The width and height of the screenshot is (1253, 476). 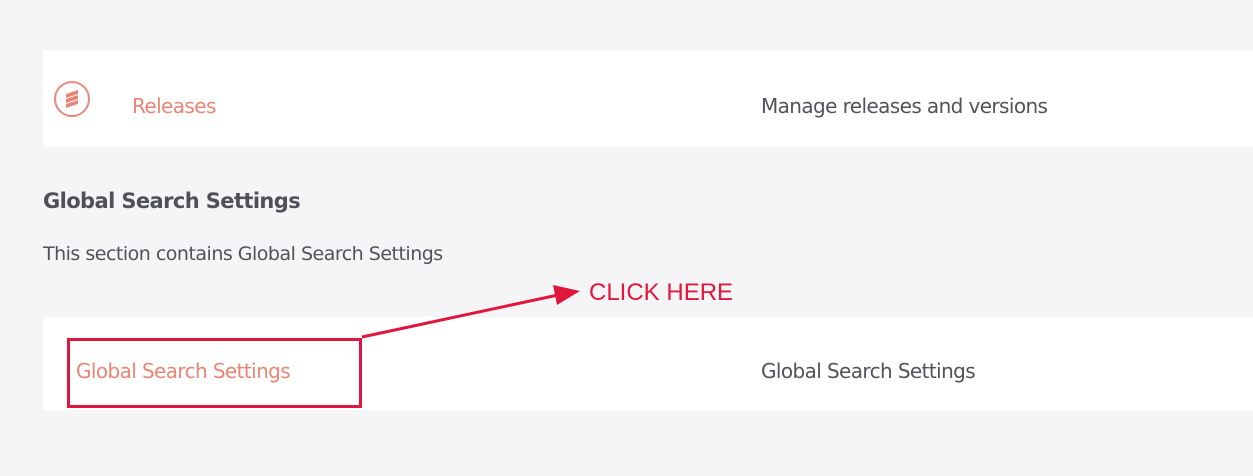 I want to click on annotation-label: CLICK HERE, so click(x=661, y=292).